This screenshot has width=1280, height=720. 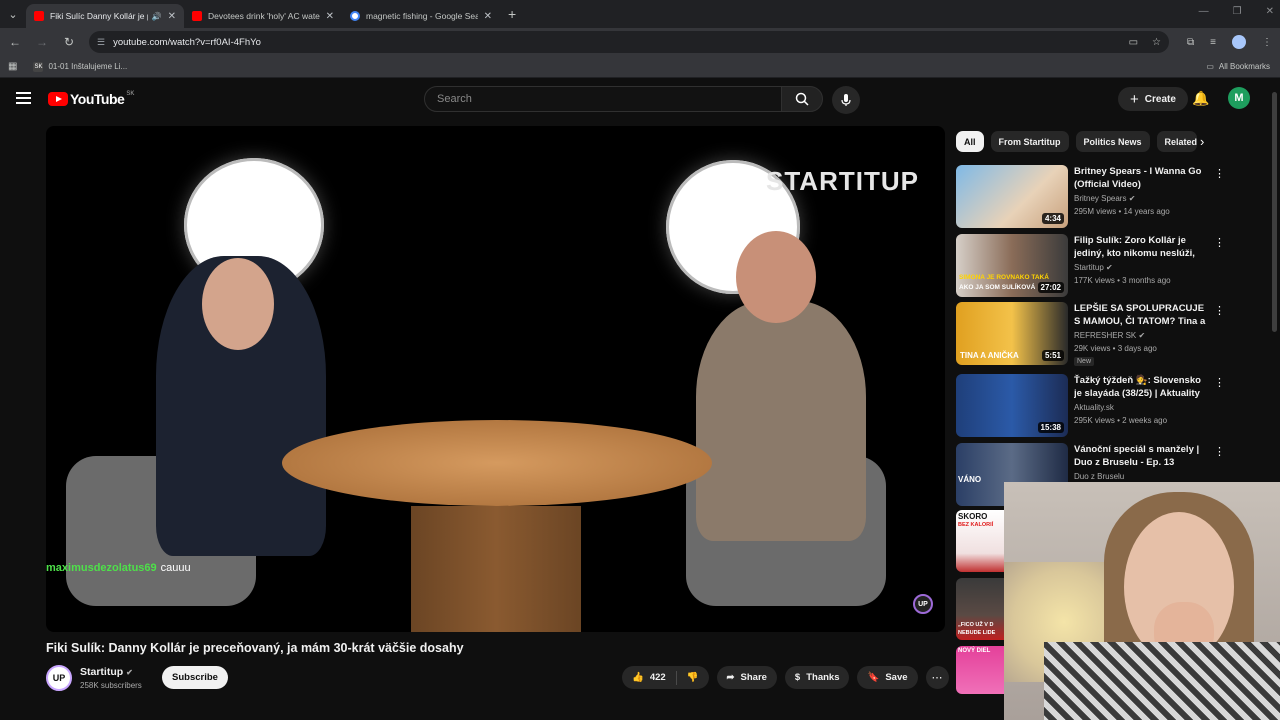 What do you see at coordinates (1200, 98) in the screenshot?
I see `notifications-bell-icon: 🔔` at bounding box center [1200, 98].